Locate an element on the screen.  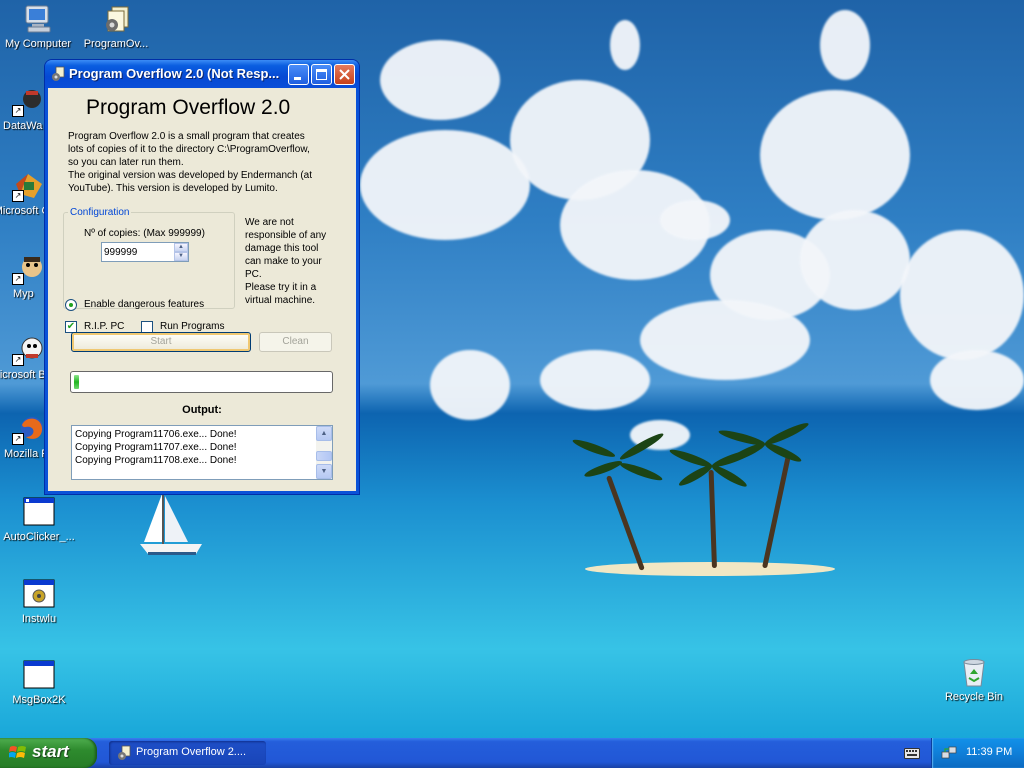
clock: 11:39 PM is located at coordinates (989, 752).